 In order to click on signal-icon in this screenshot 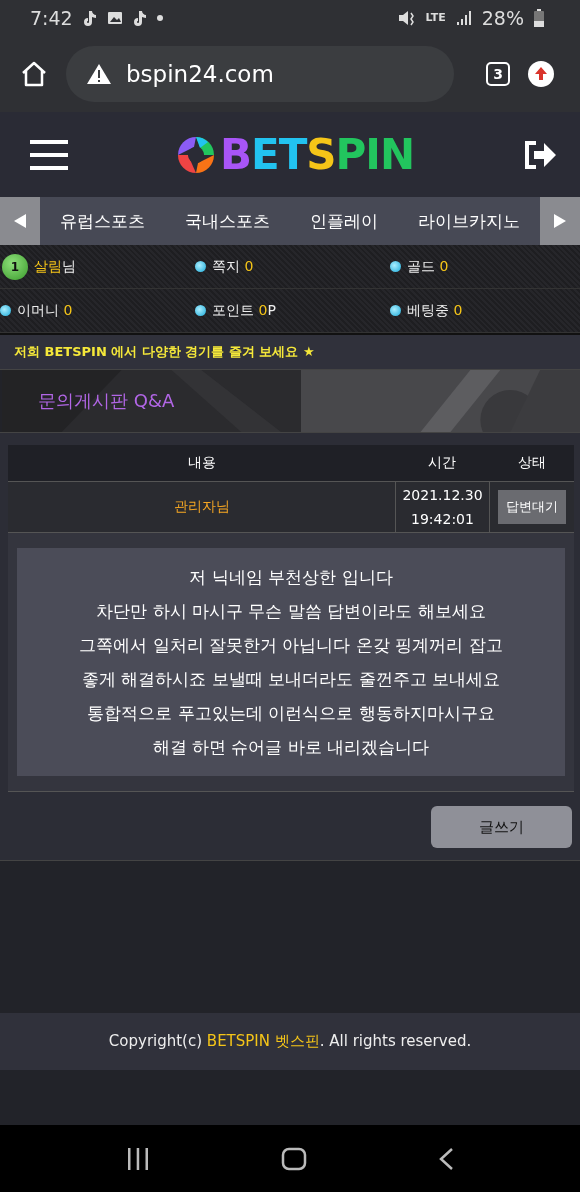, I will do `click(463, 17)`.